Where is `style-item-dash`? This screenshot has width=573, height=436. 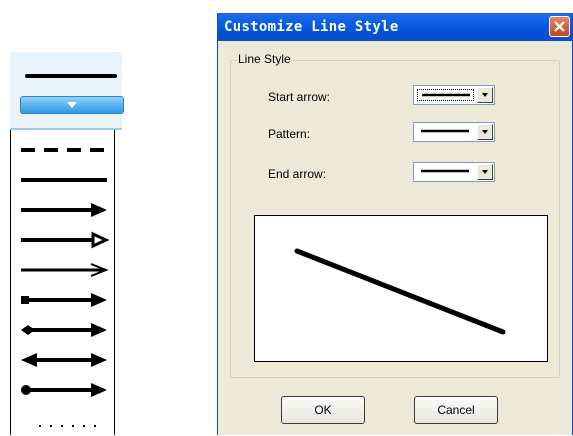 style-item-dash is located at coordinates (62, 151).